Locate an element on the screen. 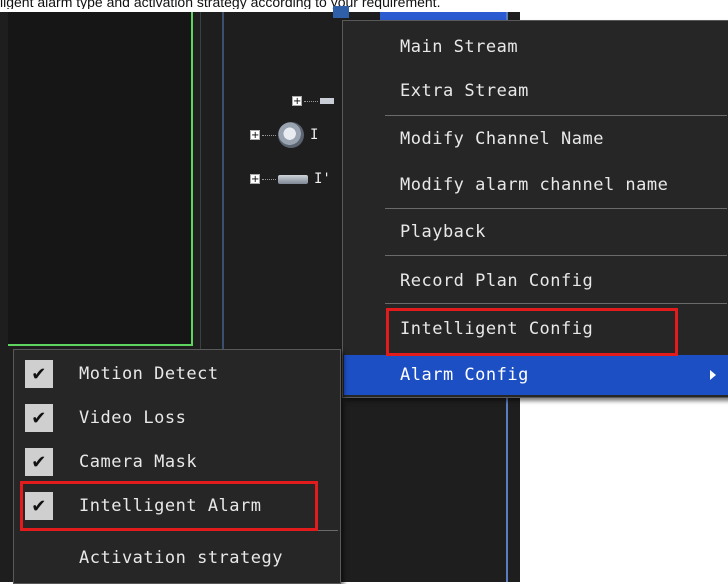 Image resolution: width=728 pixels, height=584 pixels. webcam-icon is located at coordinates (291, 135).